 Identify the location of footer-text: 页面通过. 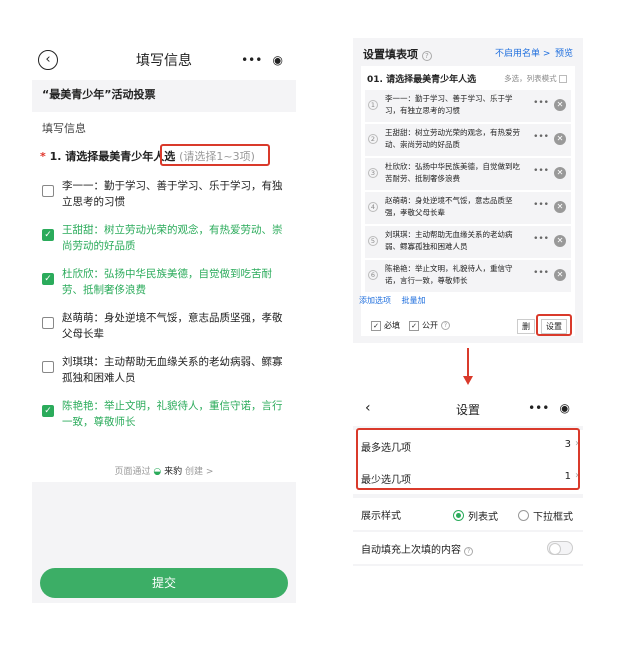
(132, 472).